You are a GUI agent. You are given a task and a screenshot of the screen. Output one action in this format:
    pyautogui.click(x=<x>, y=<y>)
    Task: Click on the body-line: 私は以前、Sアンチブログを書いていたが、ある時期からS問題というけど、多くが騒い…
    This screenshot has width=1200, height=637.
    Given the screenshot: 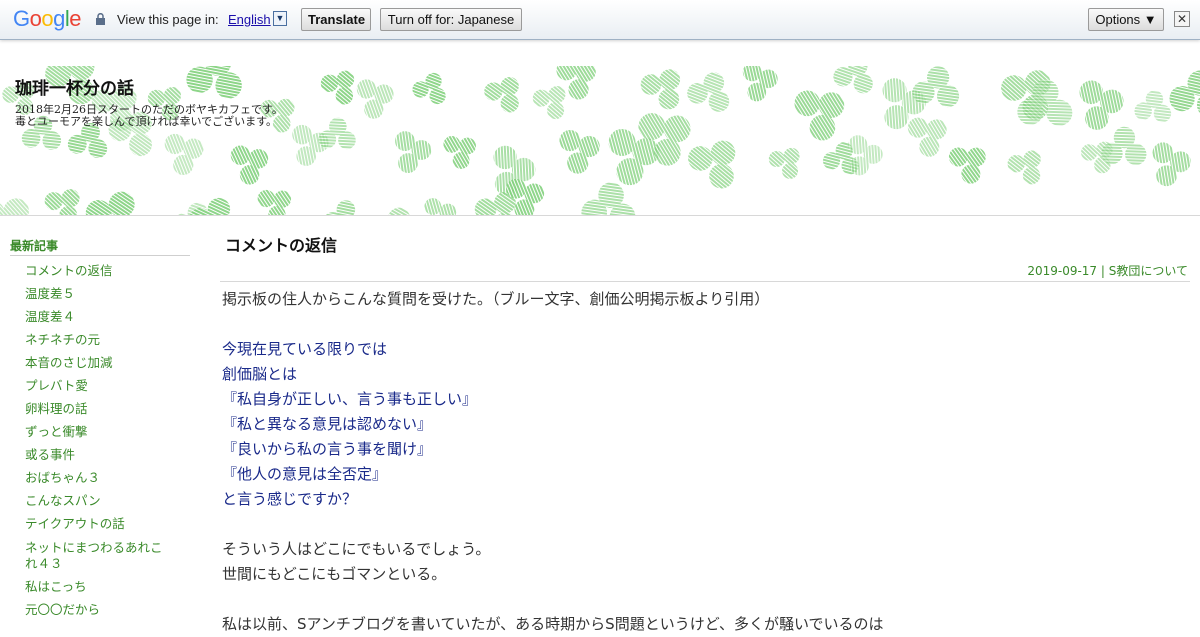 What is the action you would take?
    pyautogui.click(x=553, y=624)
    